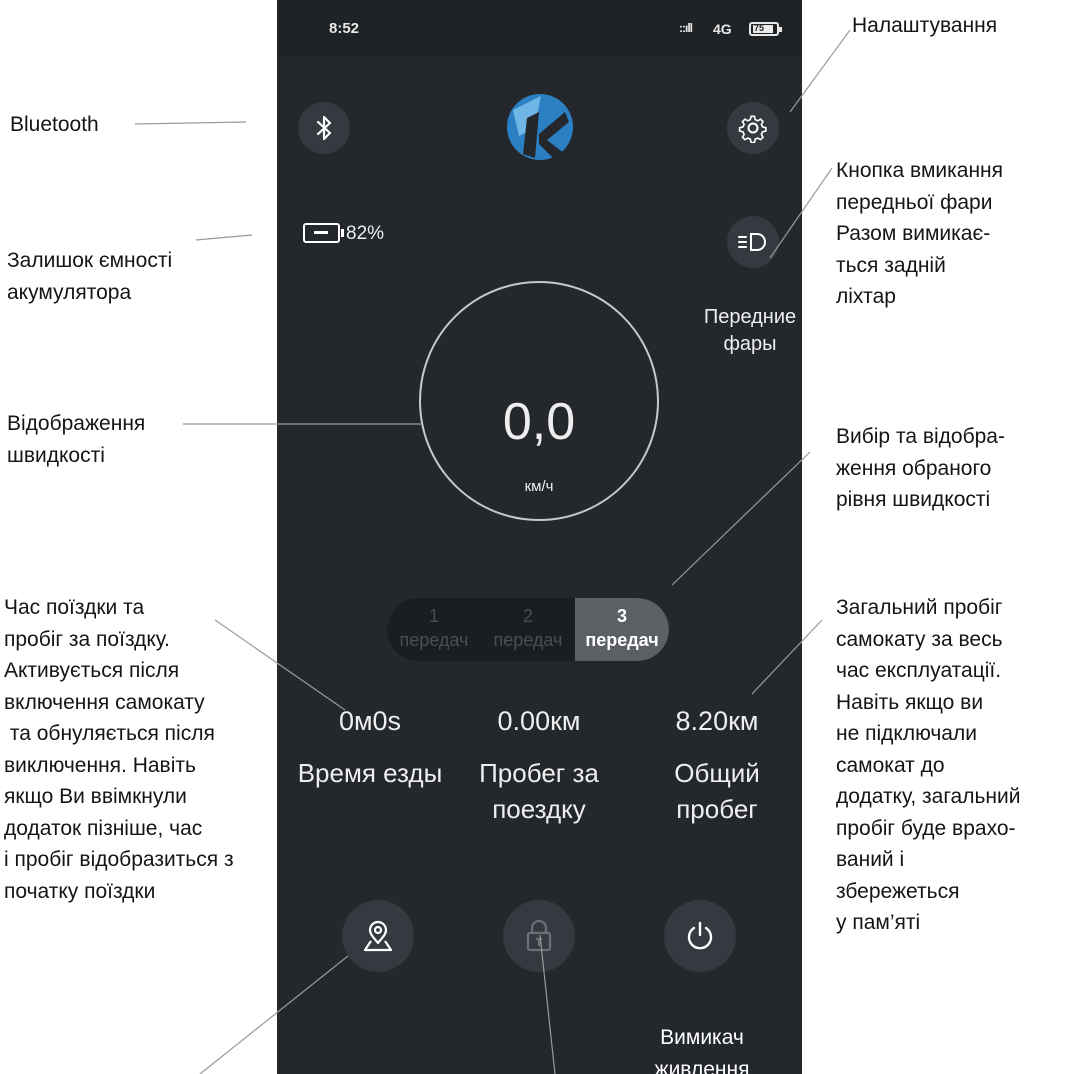  I want to click on lock-button, so click(539, 936).